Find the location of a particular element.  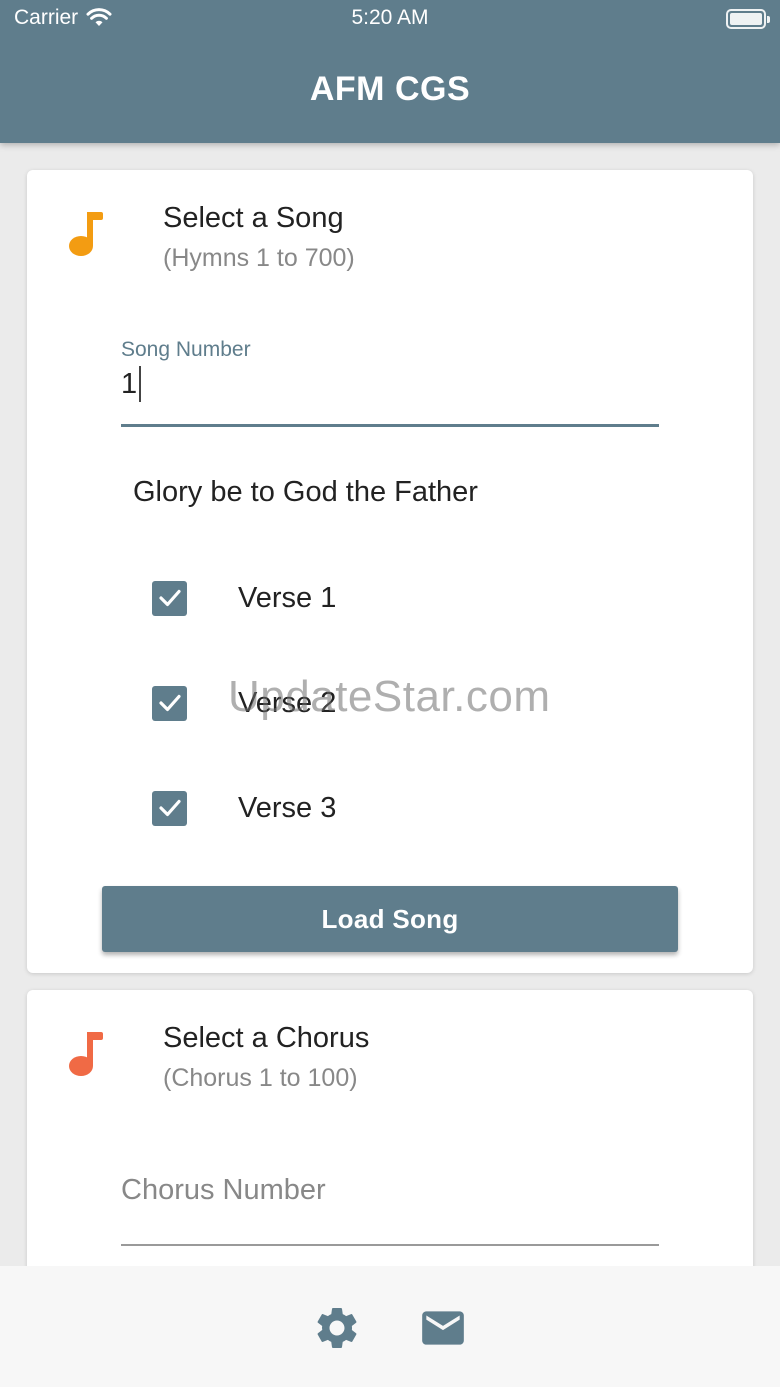

chorus-card-subtitle: (Chorus 1 to 100) is located at coordinates (260, 1078).